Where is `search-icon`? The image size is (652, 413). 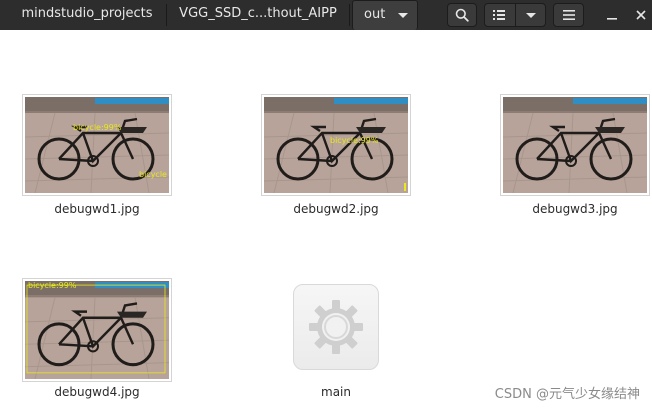 search-icon is located at coordinates (462, 15).